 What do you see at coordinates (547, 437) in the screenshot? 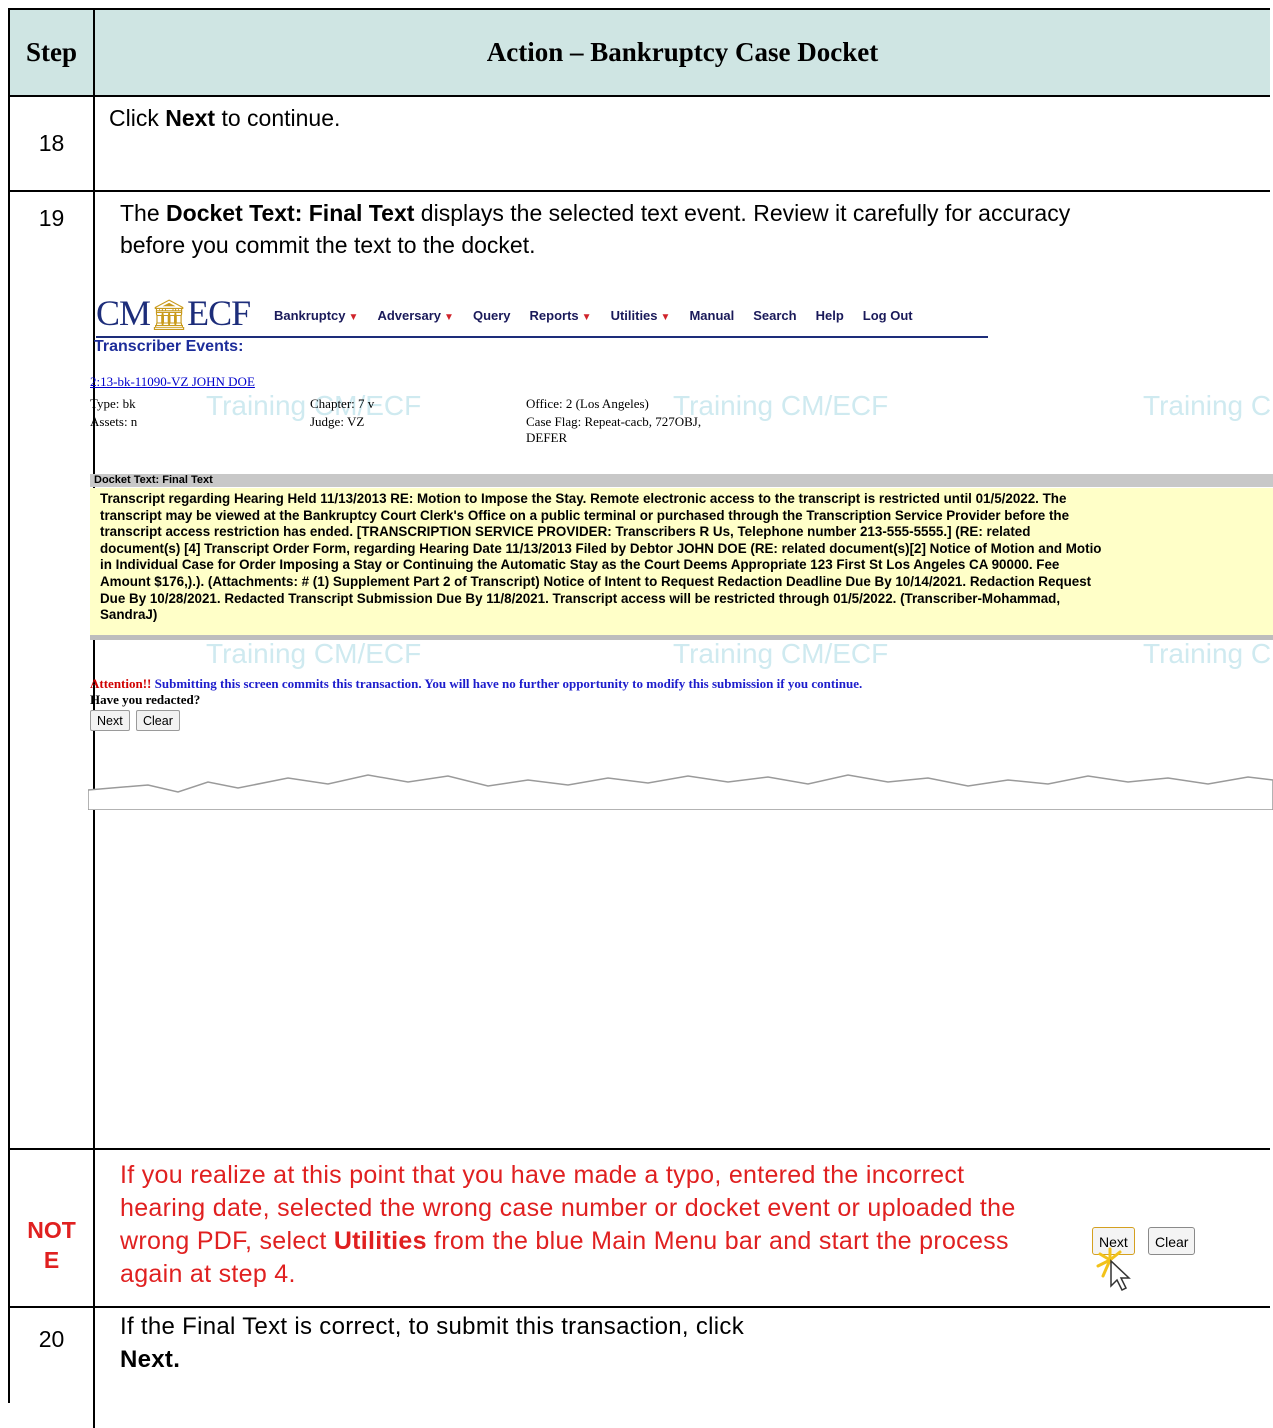
I see `case-flag-line: DEFER` at bounding box center [547, 437].